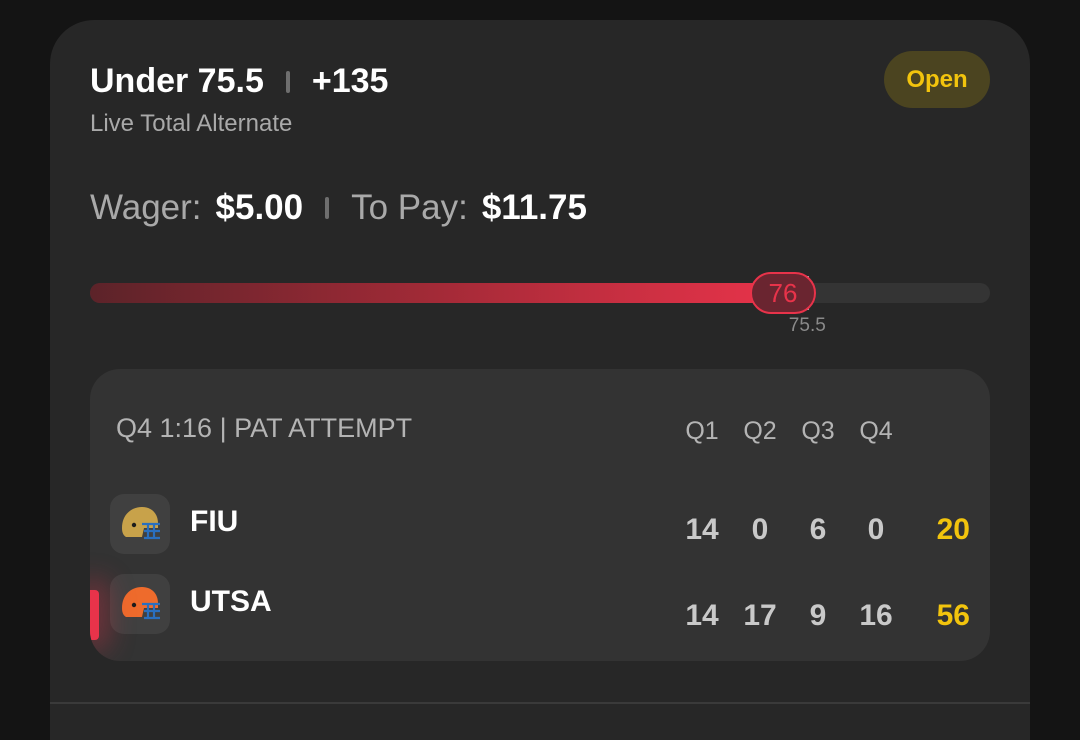 The height and width of the screenshot is (740, 1080). I want to click on team-name-fiu: FIU, so click(214, 521).